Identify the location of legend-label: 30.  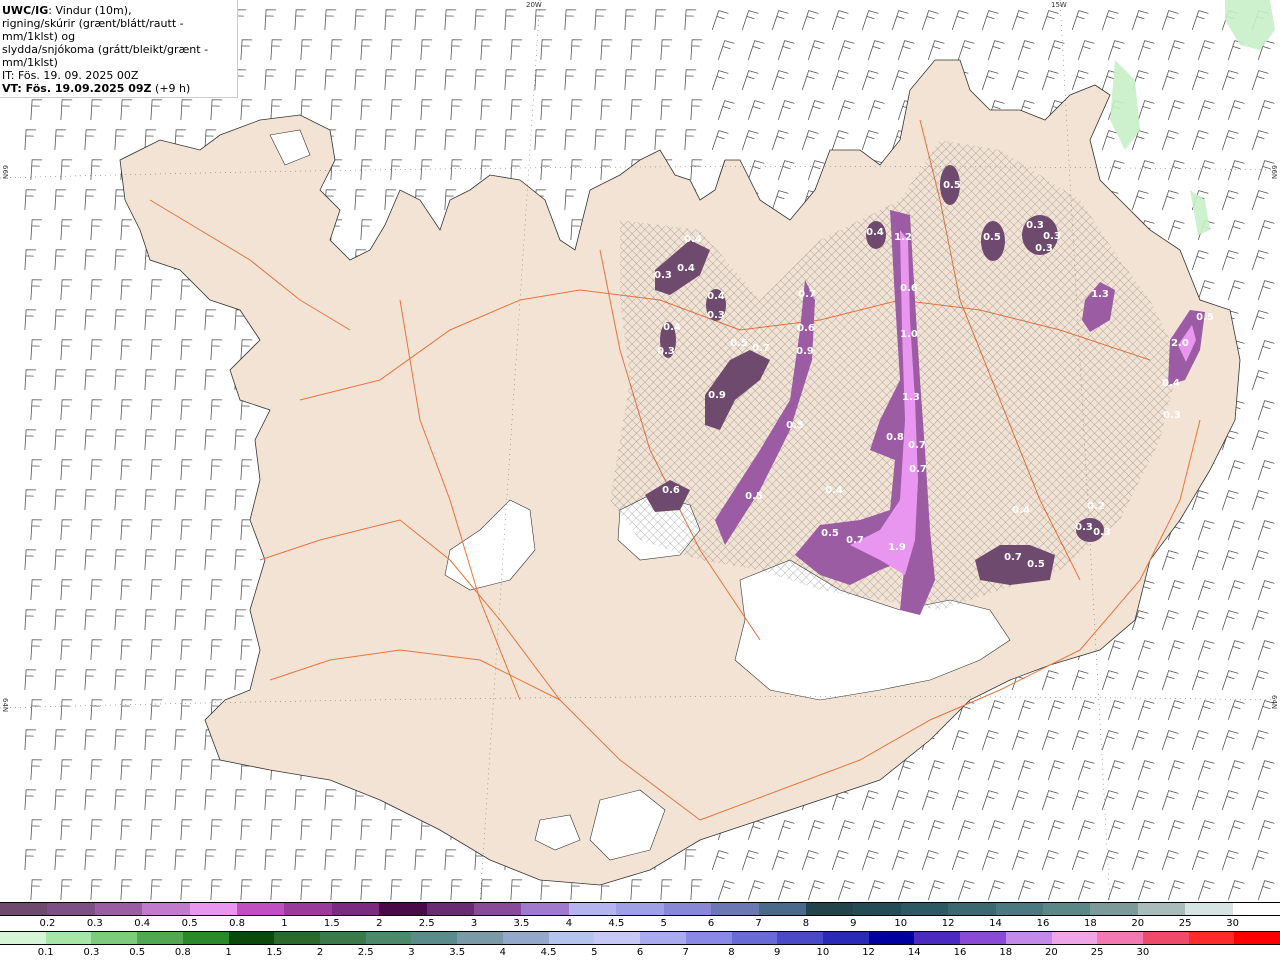
(1232, 923).